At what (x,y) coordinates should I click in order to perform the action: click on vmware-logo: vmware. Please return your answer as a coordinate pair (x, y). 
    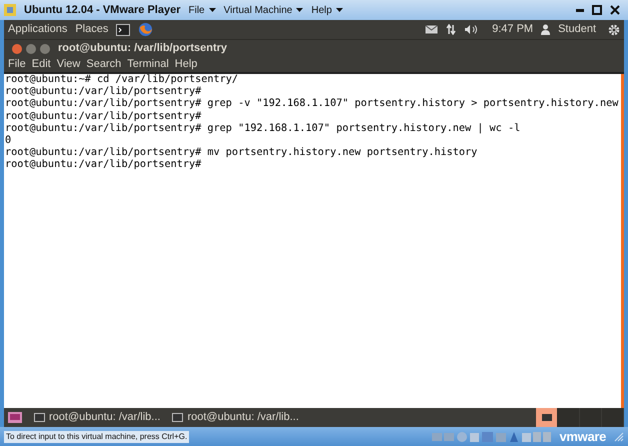
    Looking at the image, I should click on (583, 437).